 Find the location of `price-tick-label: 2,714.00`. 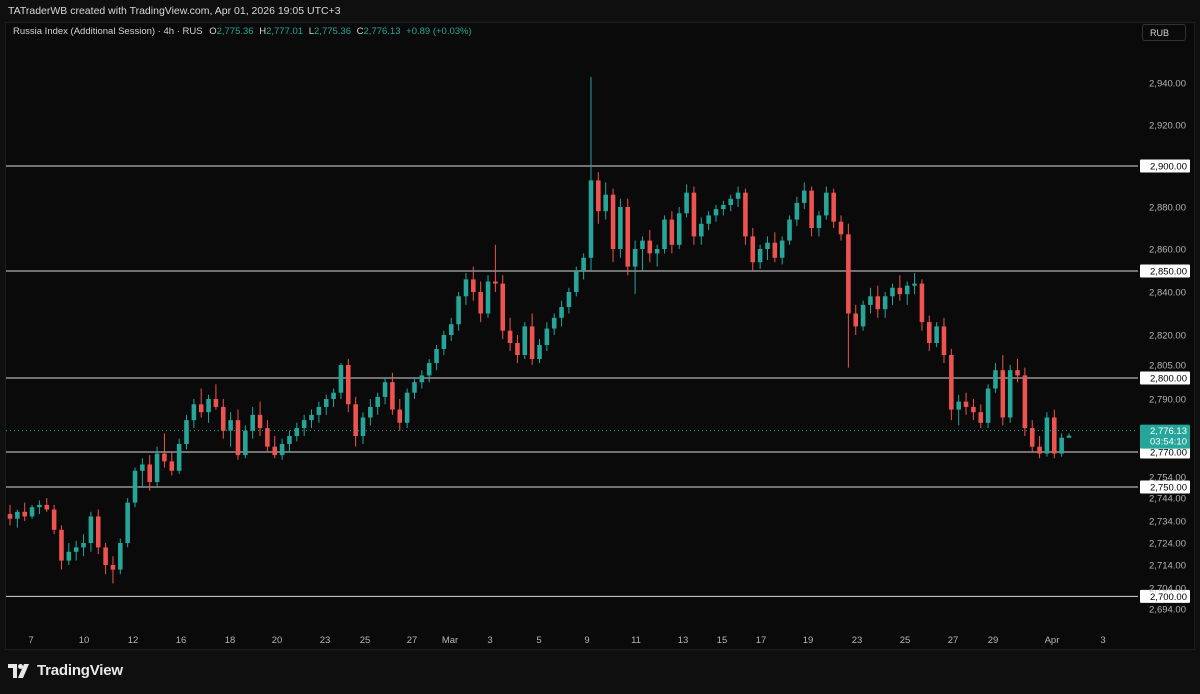

price-tick-label: 2,714.00 is located at coordinates (1167, 566).